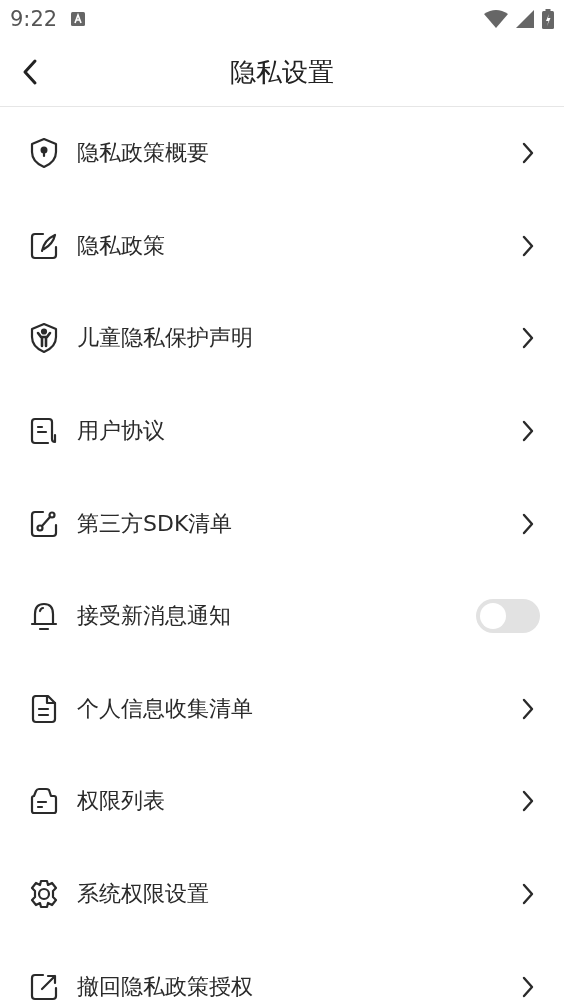  What do you see at coordinates (78, 19) in the screenshot?
I see `keyboard-icon` at bounding box center [78, 19].